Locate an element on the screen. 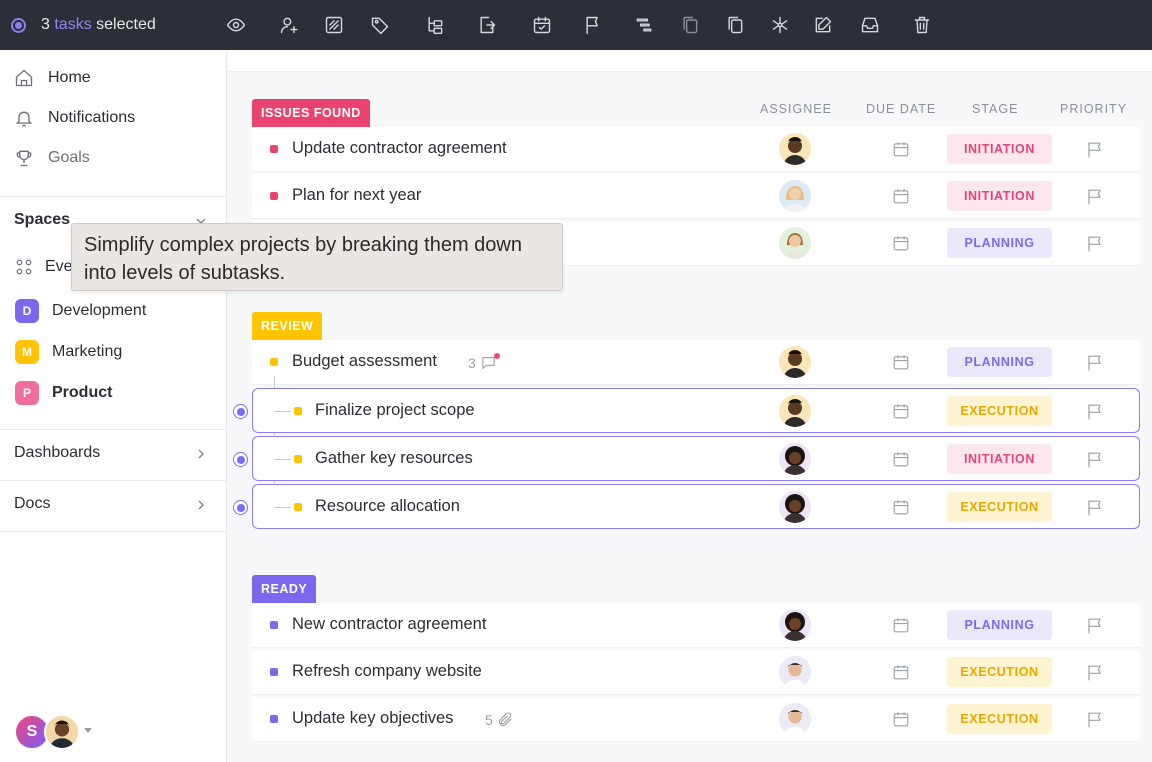 Image resolution: width=1152 pixels, height=762 pixels. sidebar-space-marketing: M Marketing is located at coordinates (68, 352).